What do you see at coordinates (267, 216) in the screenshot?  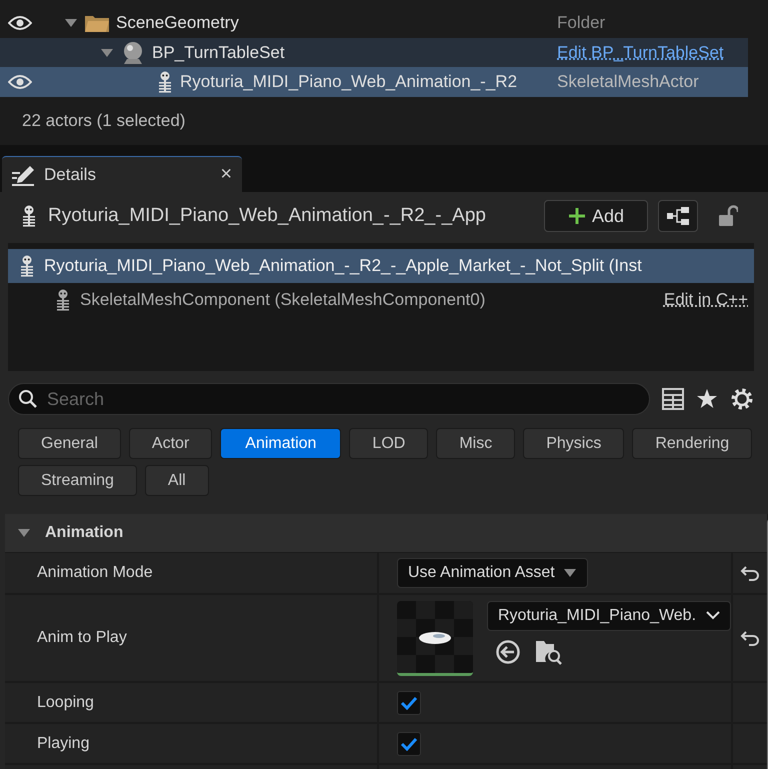 I see `actor-name: Ryoturia_MIDI_Piano_Web_Animation_-_R2_-_App` at bounding box center [267, 216].